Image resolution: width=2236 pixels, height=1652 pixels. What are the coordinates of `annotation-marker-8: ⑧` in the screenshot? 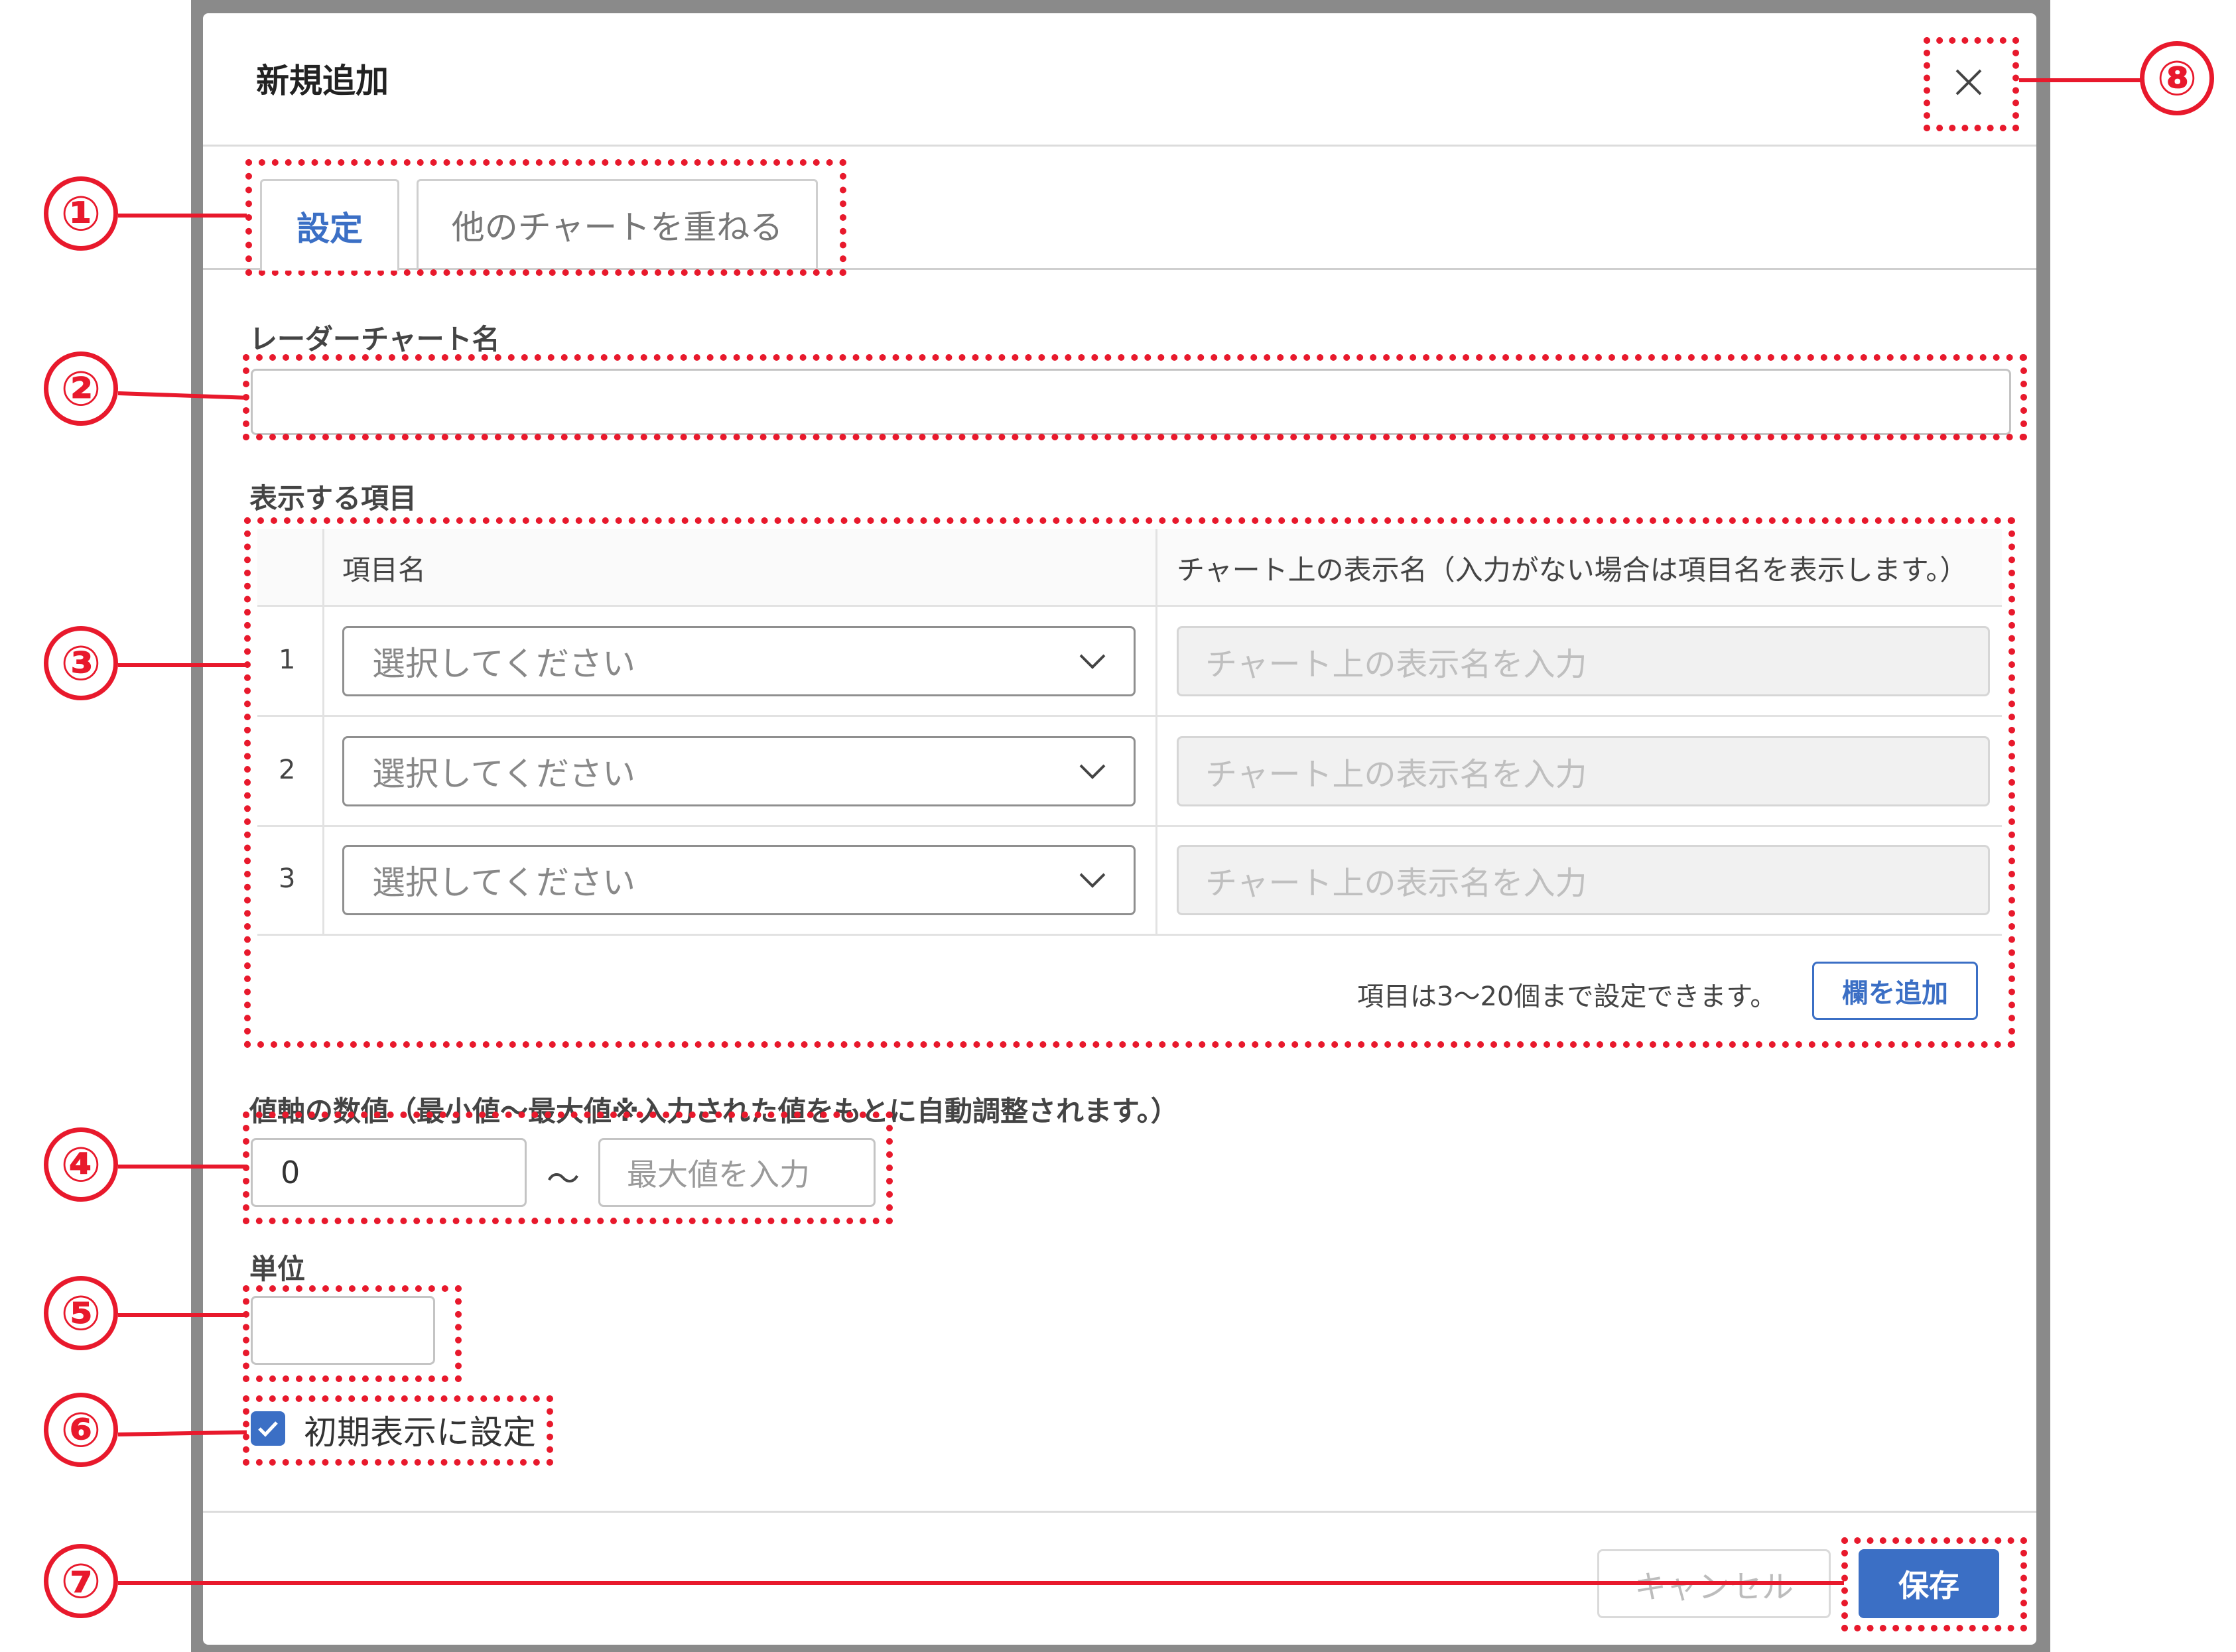 It's located at (2177, 78).